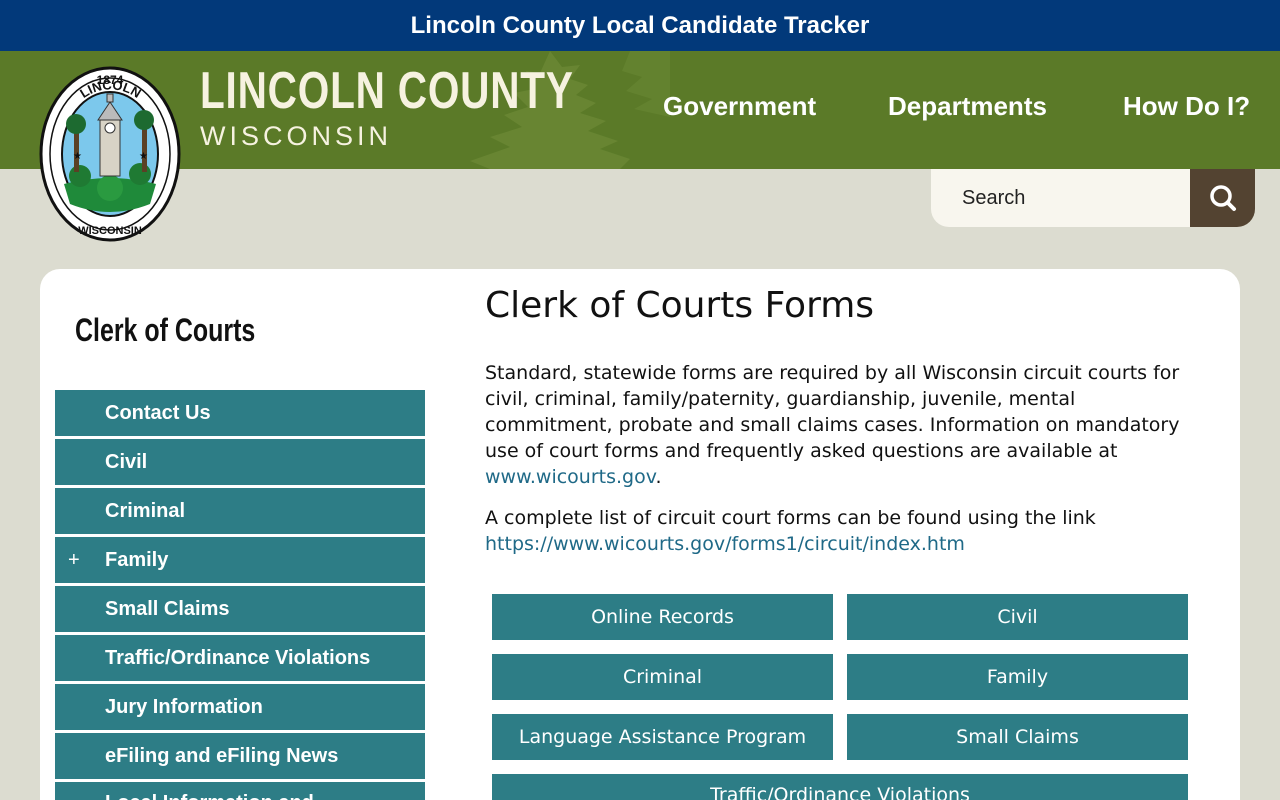 This screenshot has width=1280, height=800. I want to click on online-records-button: Online Records, so click(662, 617).